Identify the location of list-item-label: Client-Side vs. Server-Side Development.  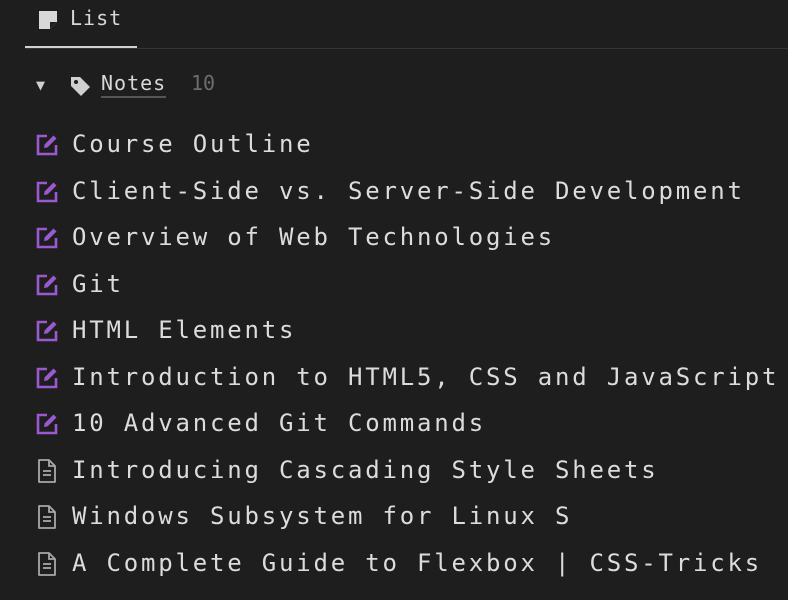
(408, 190).